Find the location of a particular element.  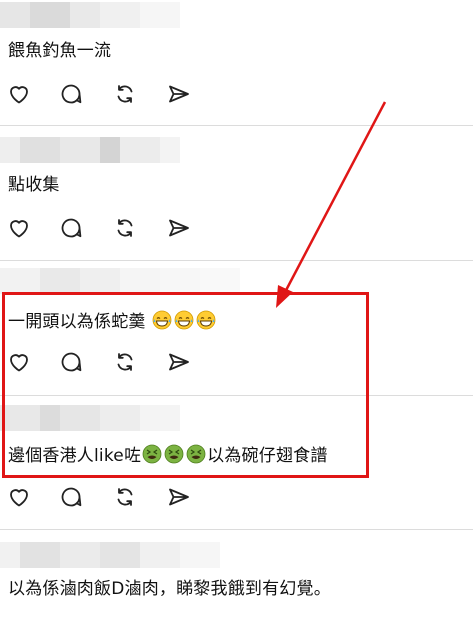

comment-text: 餵魚釣魚一流 is located at coordinates (60, 51).